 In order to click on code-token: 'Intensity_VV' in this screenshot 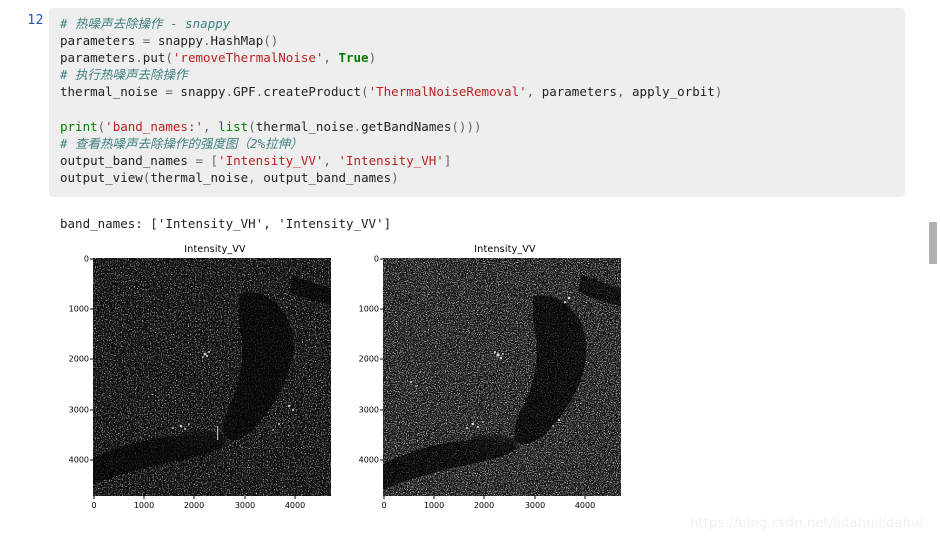, I will do `click(271, 160)`.